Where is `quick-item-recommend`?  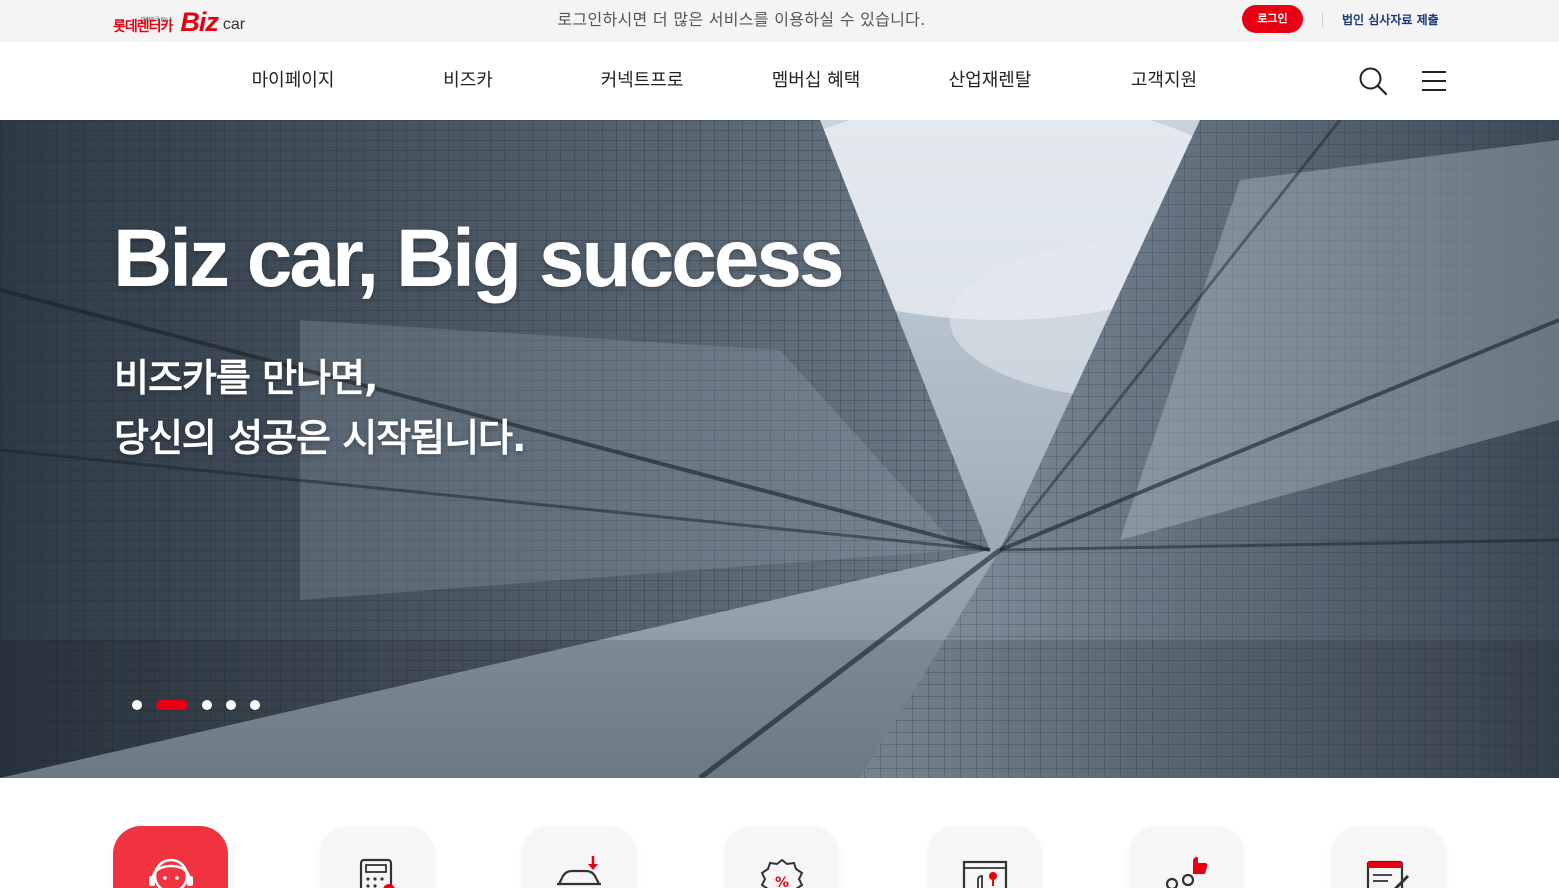 quick-item-recommend is located at coordinates (1186, 857).